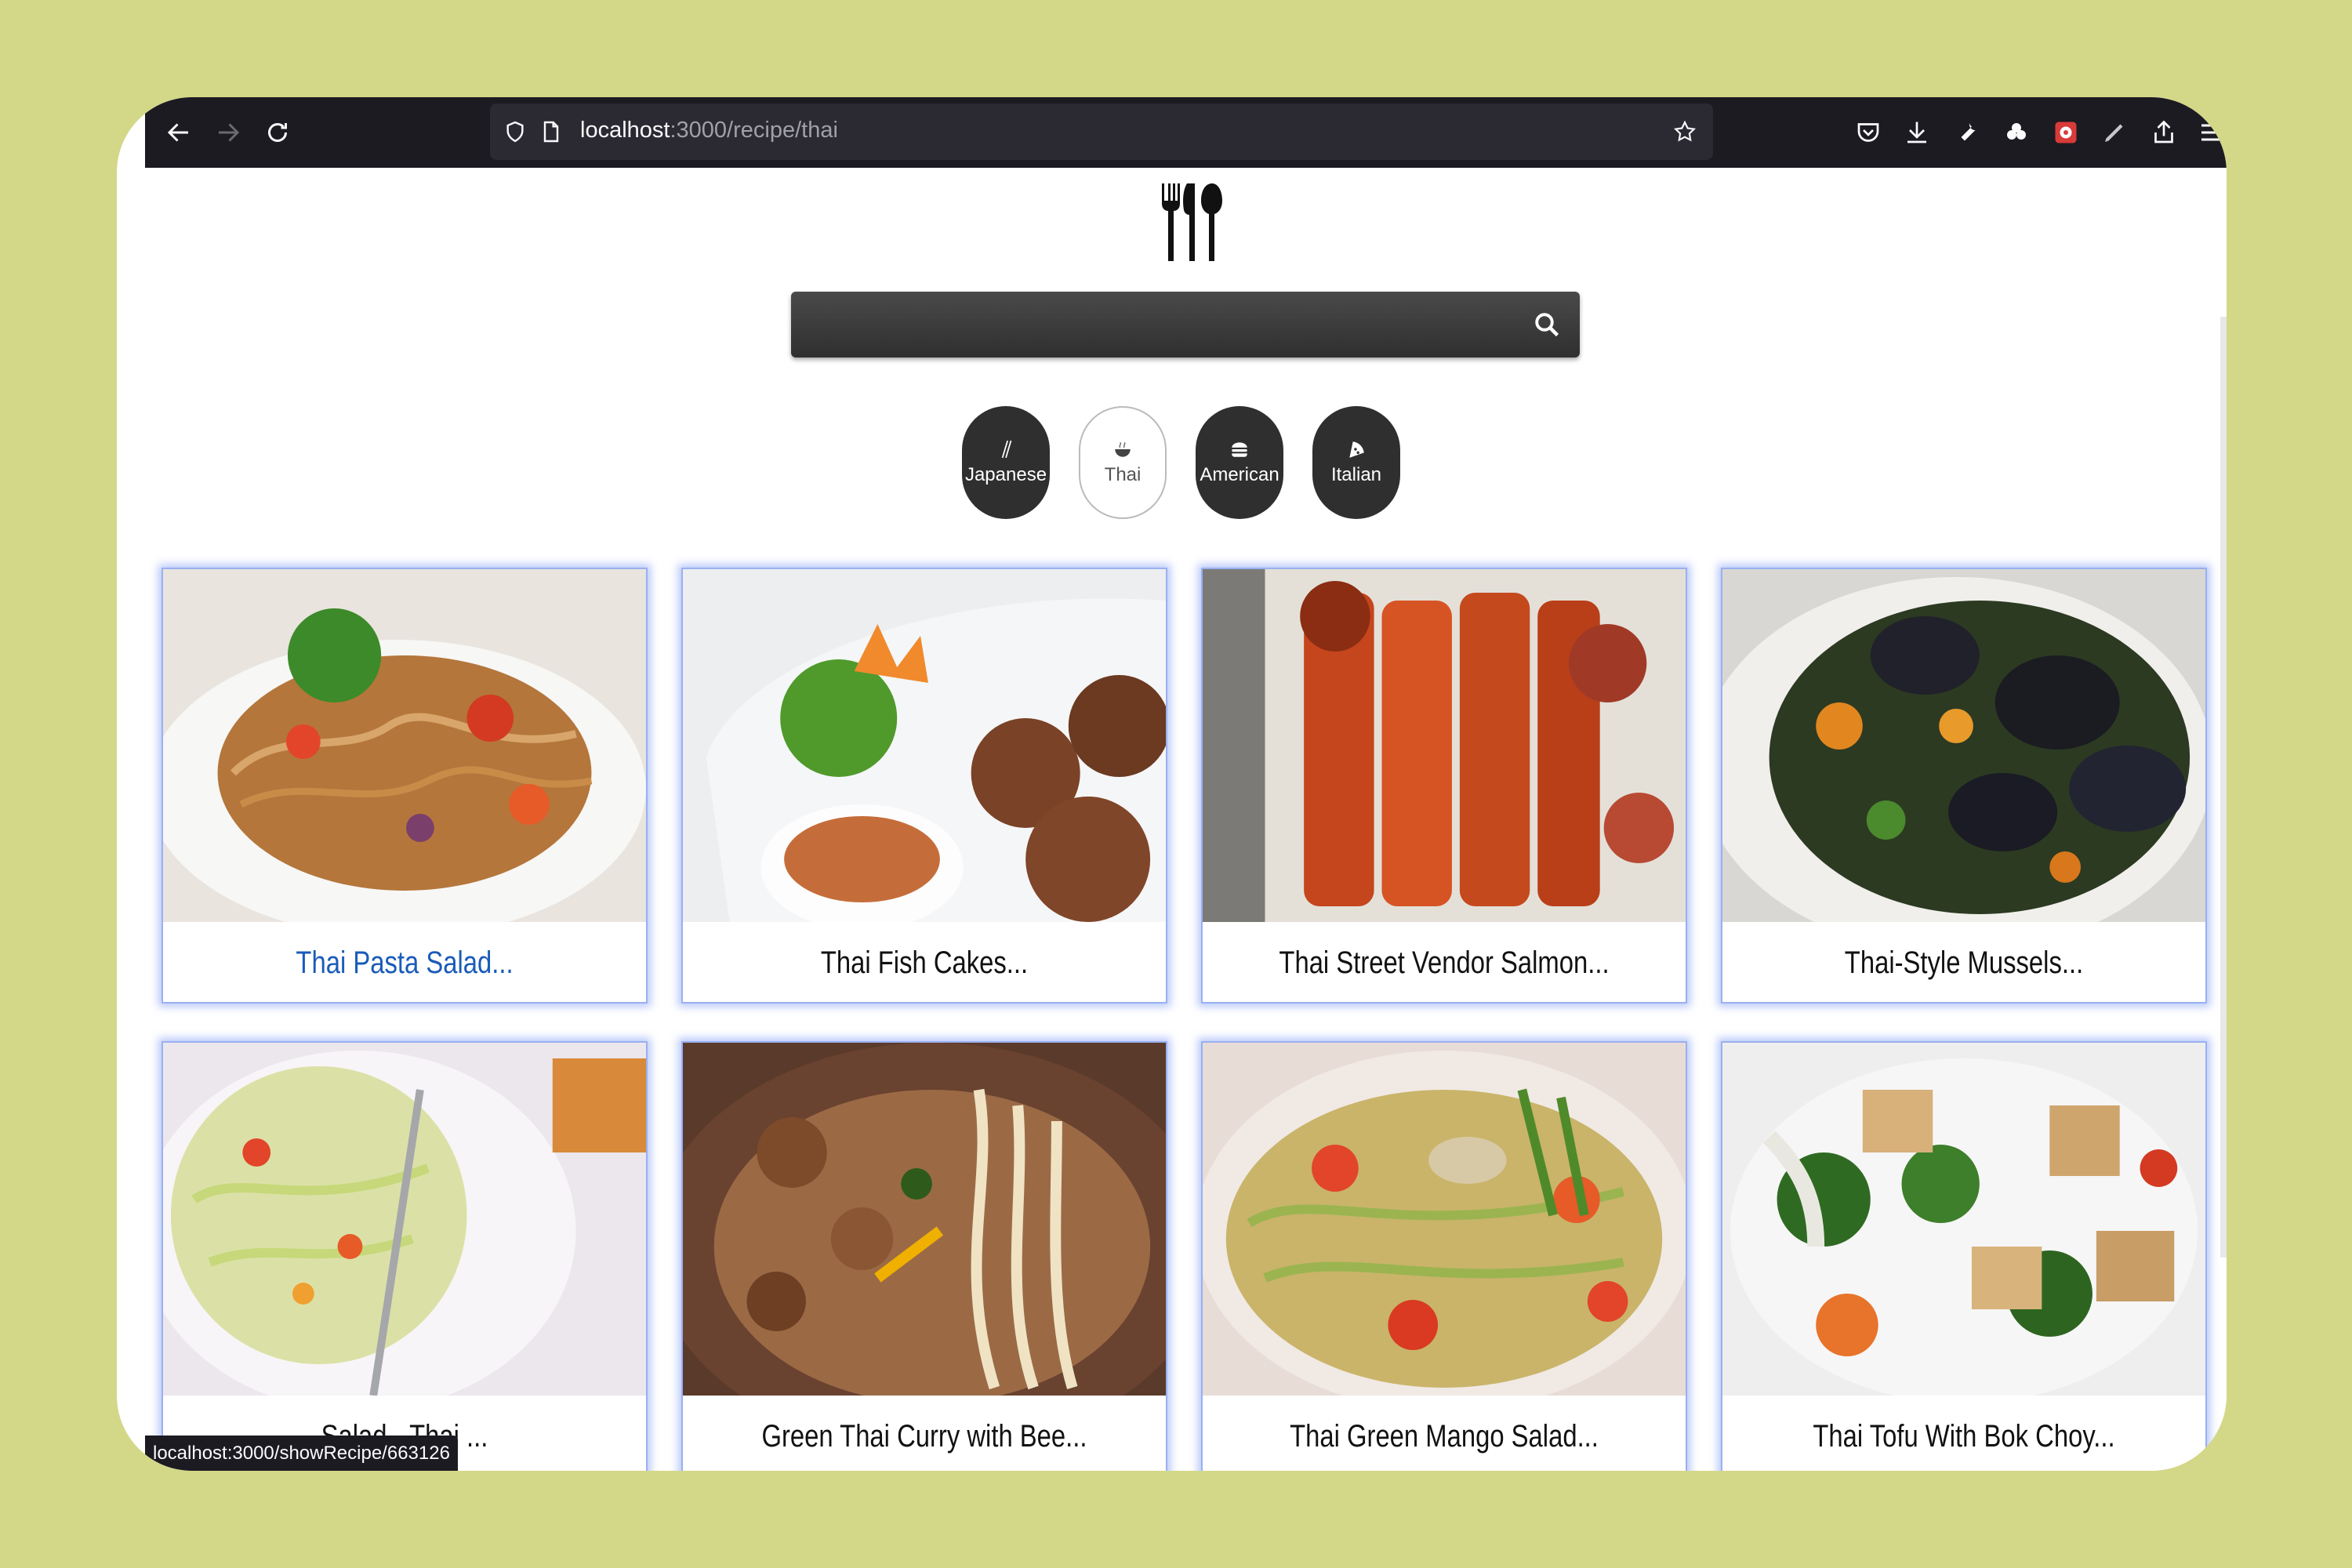 Image resolution: width=2352 pixels, height=1568 pixels. Describe the element at coordinates (2016, 132) in the screenshot. I see `extension-icon` at that location.